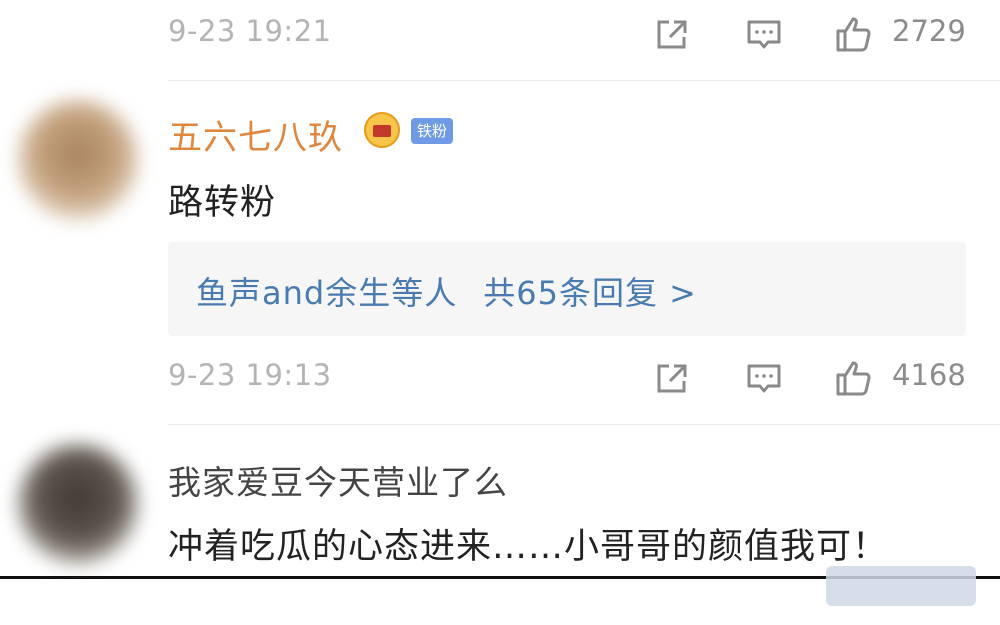 The width and height of the screenshot is (1000, 625). Describe the element at coordinates (590, 293) in the screenshot. I see `replies-count: 共65条回复 >` at that location.